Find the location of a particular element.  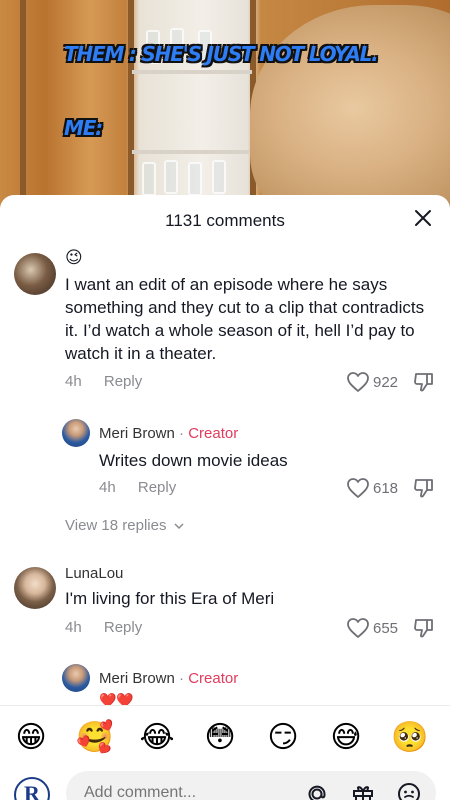

comments-count-title: 1131 comments is located at coordinates (225, 220).